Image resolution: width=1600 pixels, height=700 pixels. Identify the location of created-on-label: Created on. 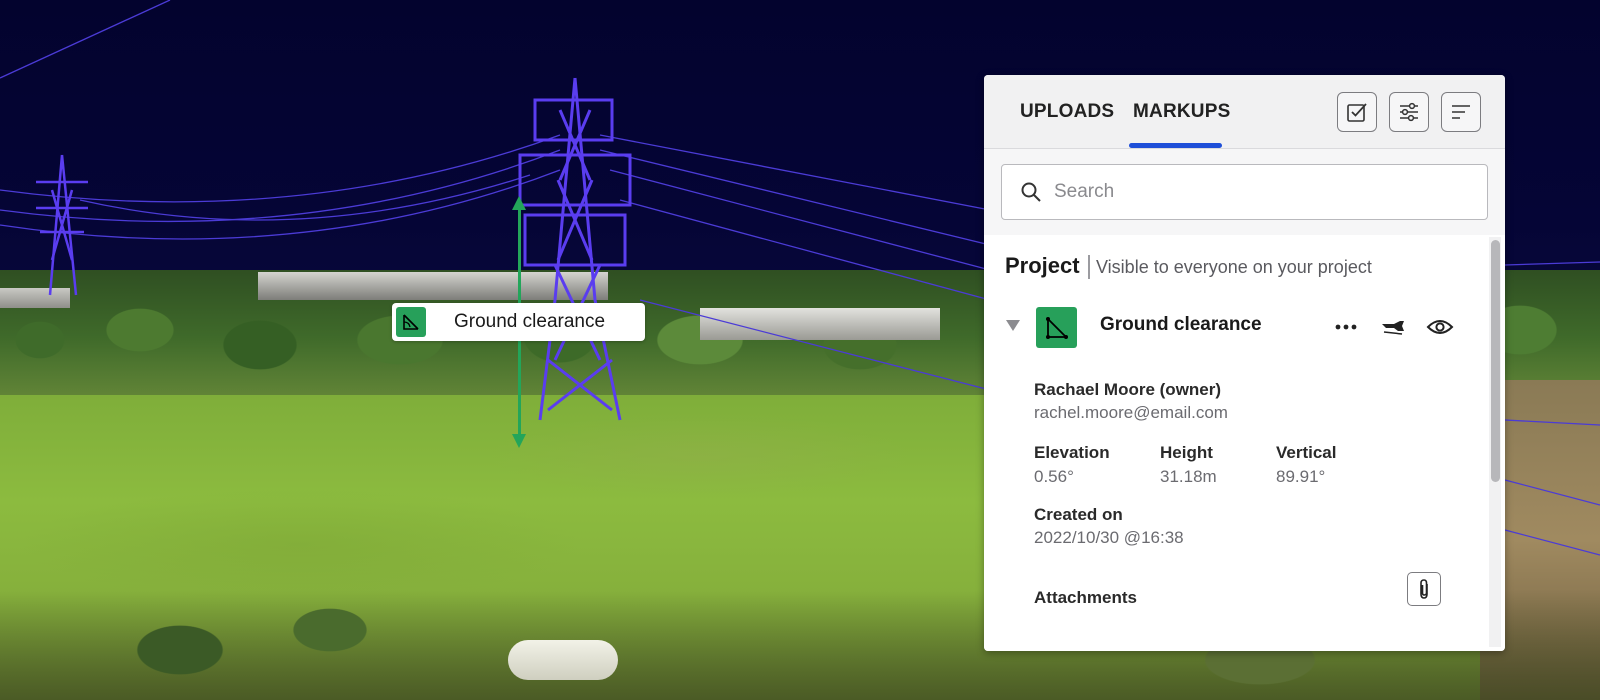
(1078, 514).